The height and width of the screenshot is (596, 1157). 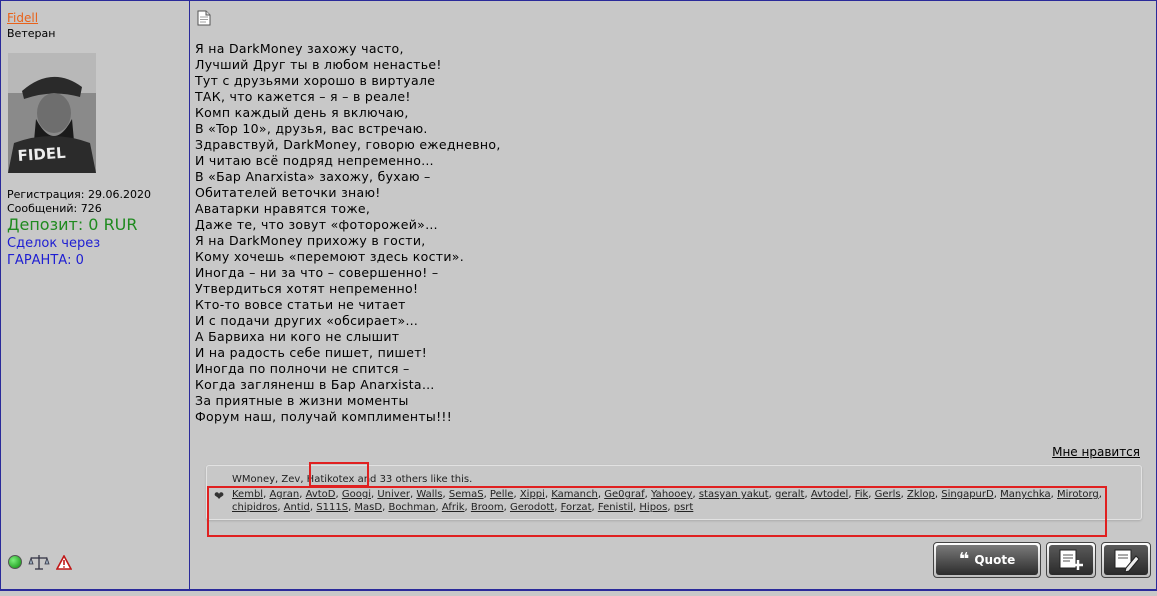 What do you see at coordinates (42, 154) in the screenshot?
I see `avatar-caption: FIDEL` at bounding box center [42, 154].